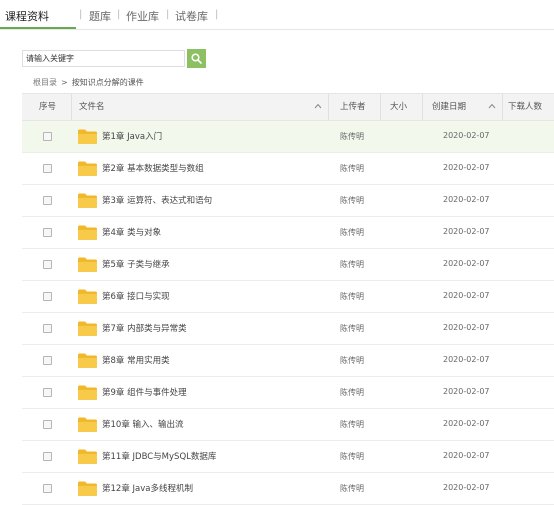  I want to click on table-row: 第7章 内部类与异常类 陈传明 2020-02-07, so click(288, 329).